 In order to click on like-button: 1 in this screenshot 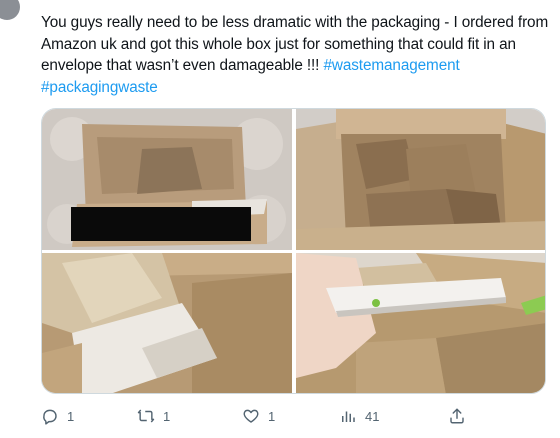, I will do `click(258, 416)`.